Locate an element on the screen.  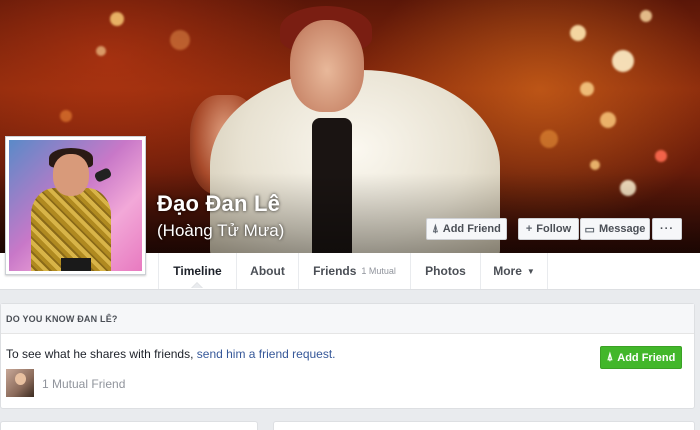
more-options-button: ··· is located at coordinates (667, 229).